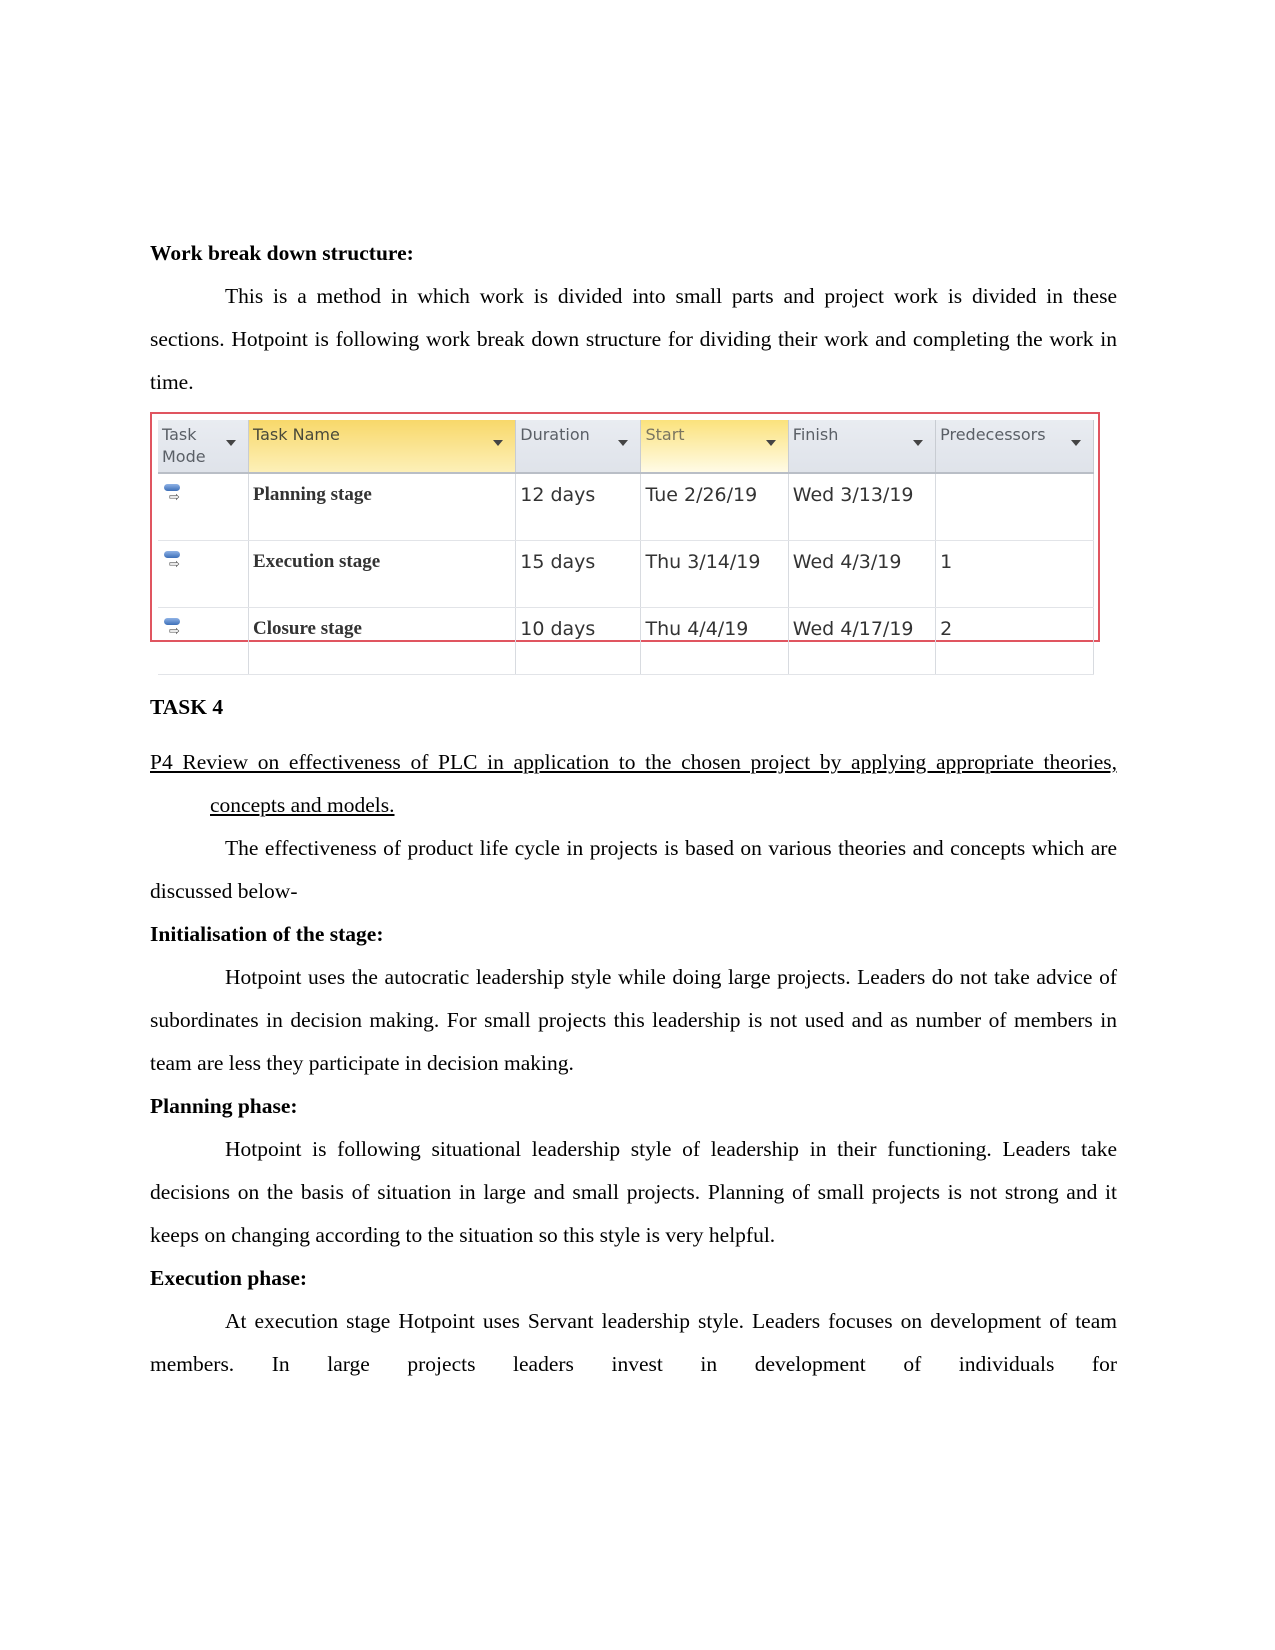 The image size is (1275, 1650). What do you see at coordinates (714, 447) in the screenshot?
I see `column-header-start: Start` at bounding box center [714, 447].